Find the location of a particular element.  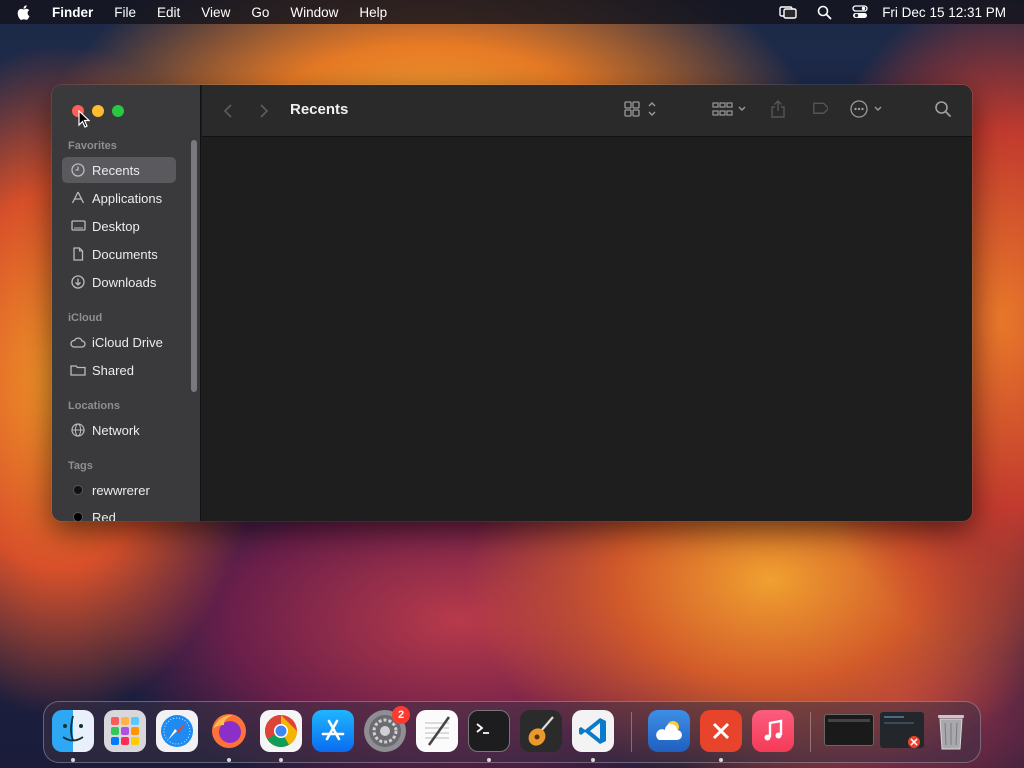

action-menu-button is located at coordinates (868, 111).